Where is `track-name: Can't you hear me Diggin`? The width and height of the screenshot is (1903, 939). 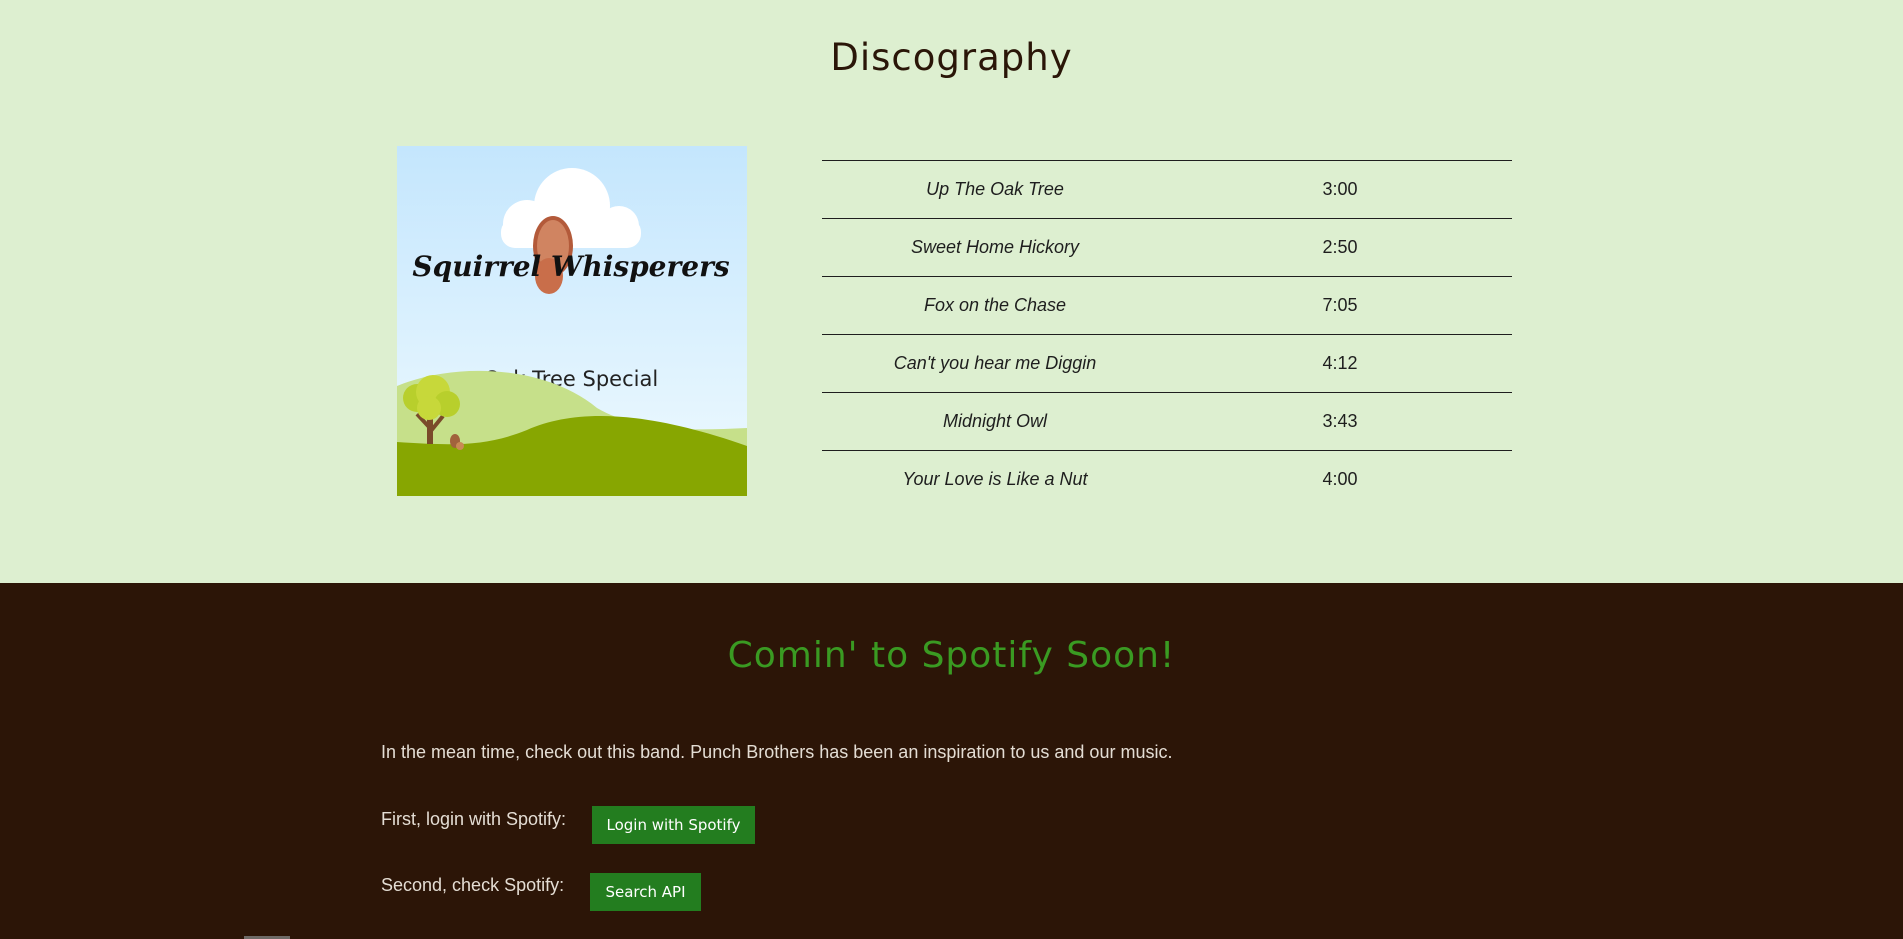
track-name: Can't you hear me Diggin is located at coordinates (995, 363).